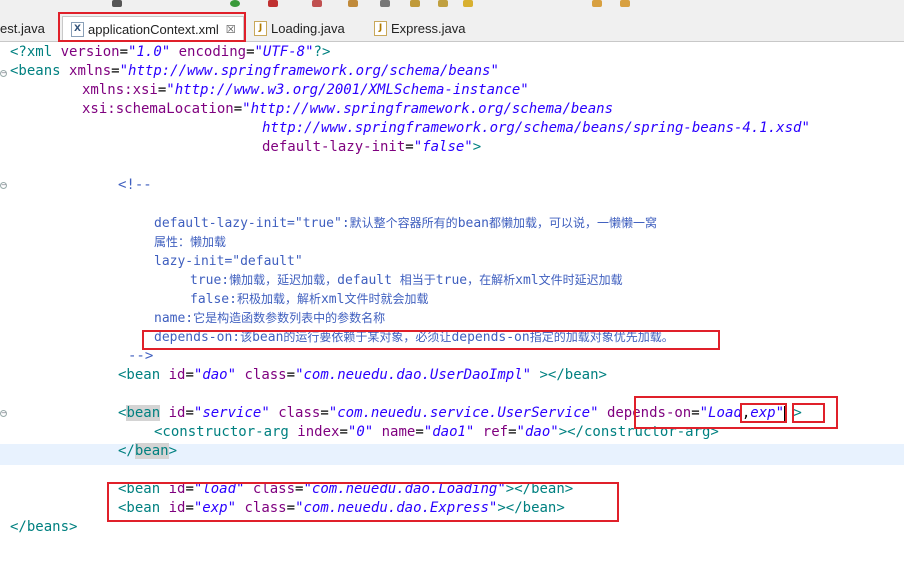  What do you see at coordinates (309, 299) in the screenshot?
I see `comment-line: false:积极加载，解析xml文件时就会加载` at bounding box center [309, 299].